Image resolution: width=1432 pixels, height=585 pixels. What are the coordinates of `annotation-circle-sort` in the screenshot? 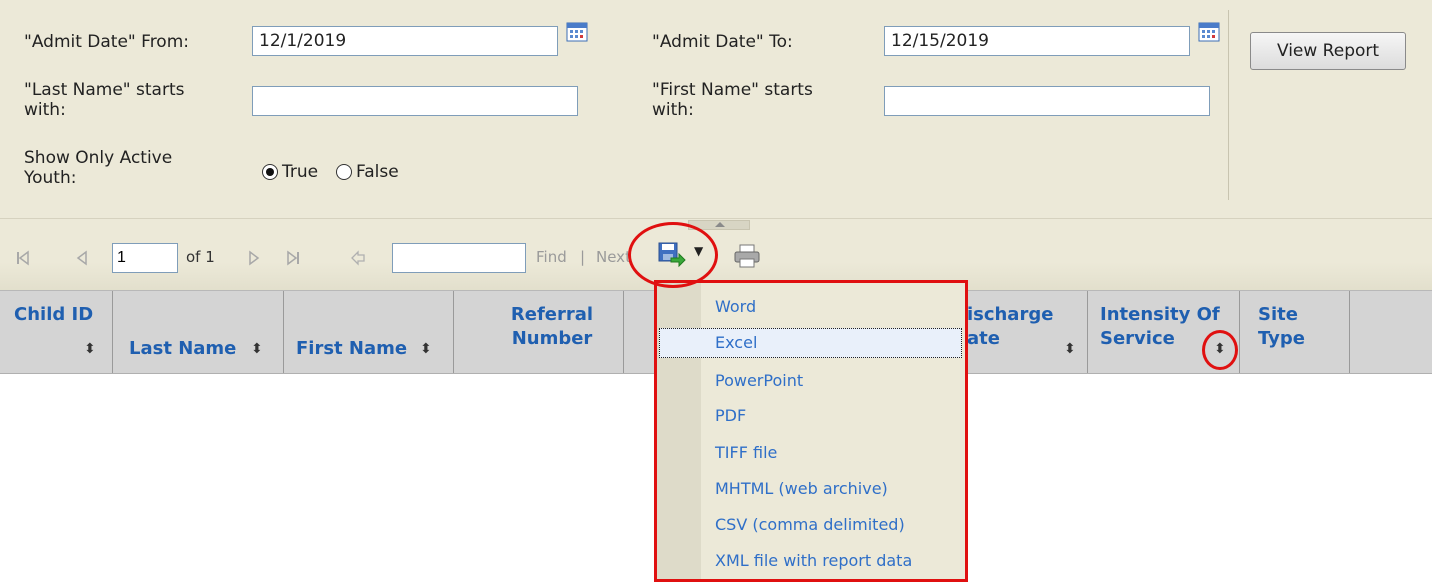 It's located at (1220, 350).